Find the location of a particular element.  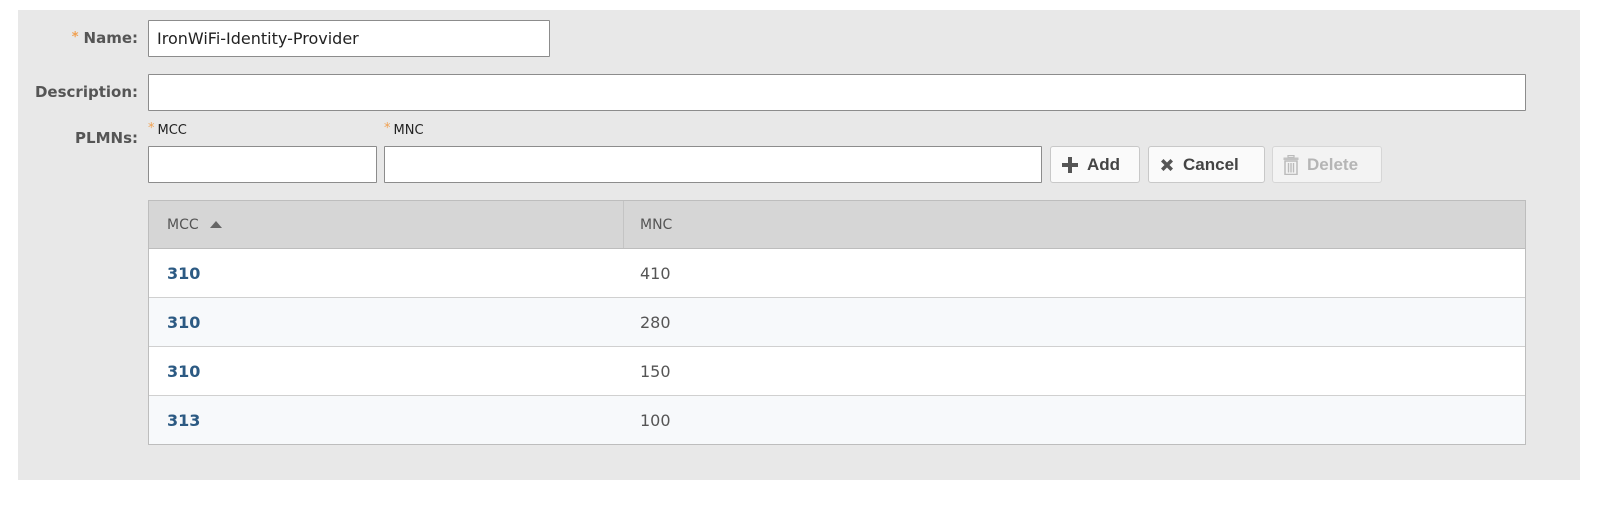

column-header-mnc-label: MNC is located at coordinates (656, 224).